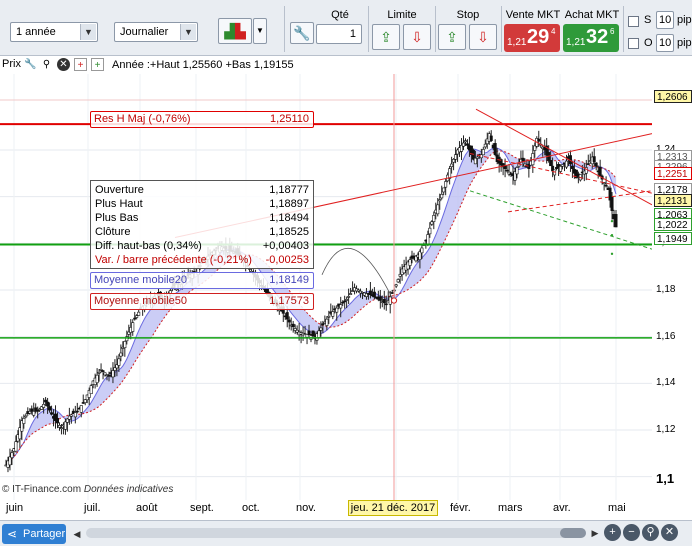 The image size is (692, 546). I want to click on timeframe-select: Journalier ▼, so click(156, 32).